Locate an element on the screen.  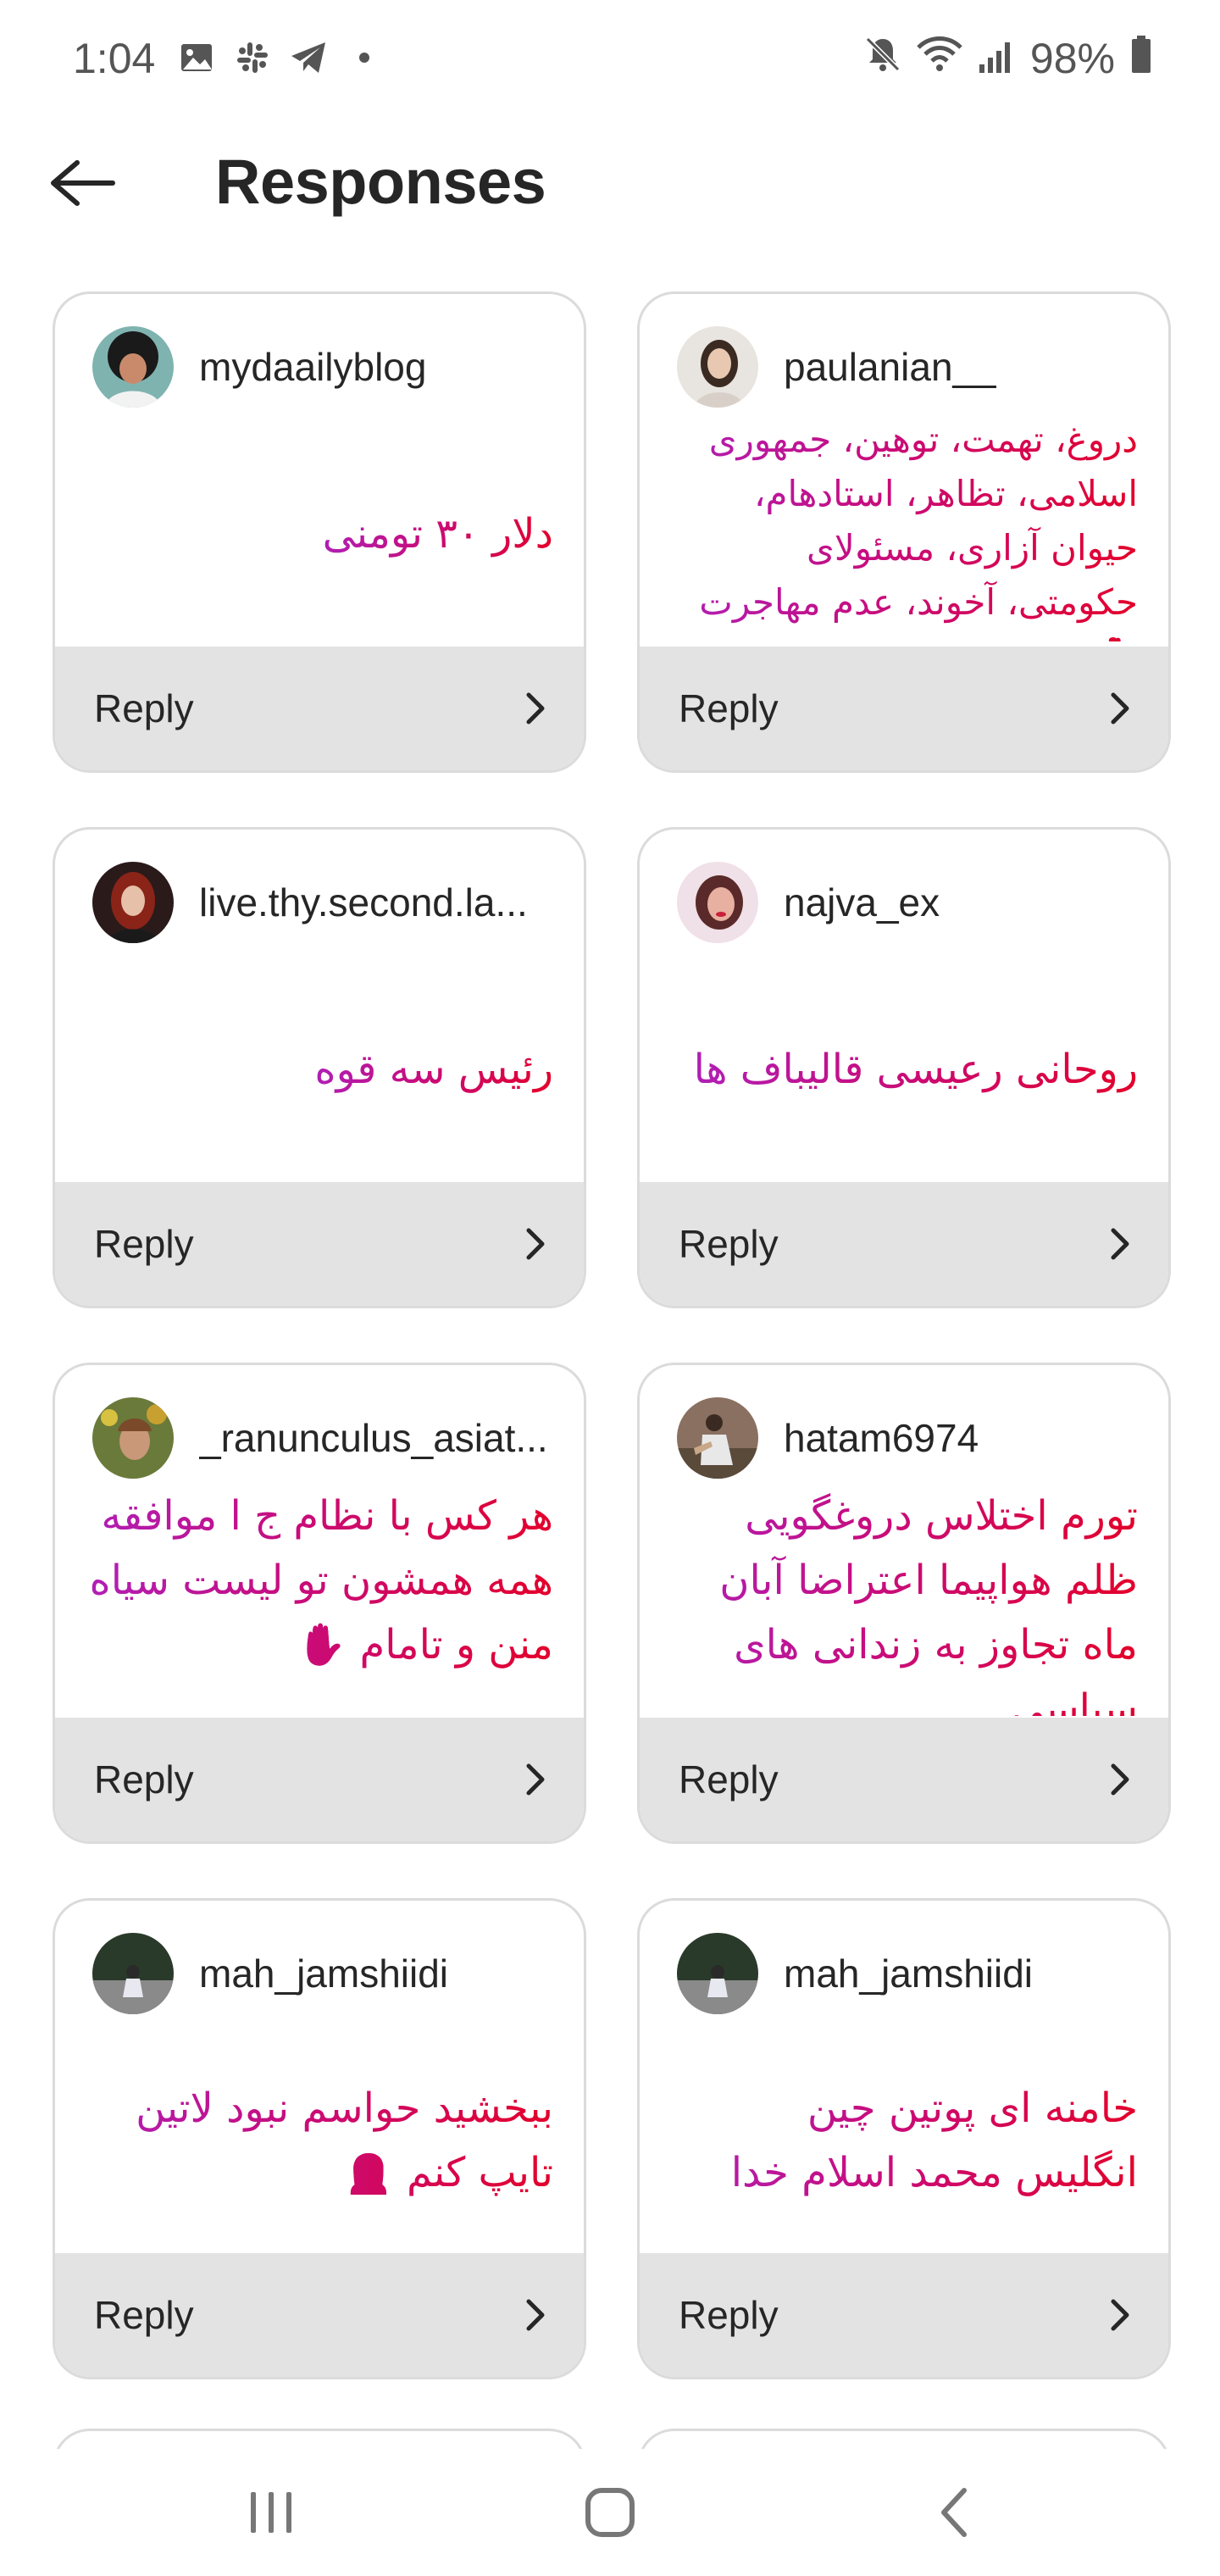
battery-icon is located at coordinates (1141, 58).